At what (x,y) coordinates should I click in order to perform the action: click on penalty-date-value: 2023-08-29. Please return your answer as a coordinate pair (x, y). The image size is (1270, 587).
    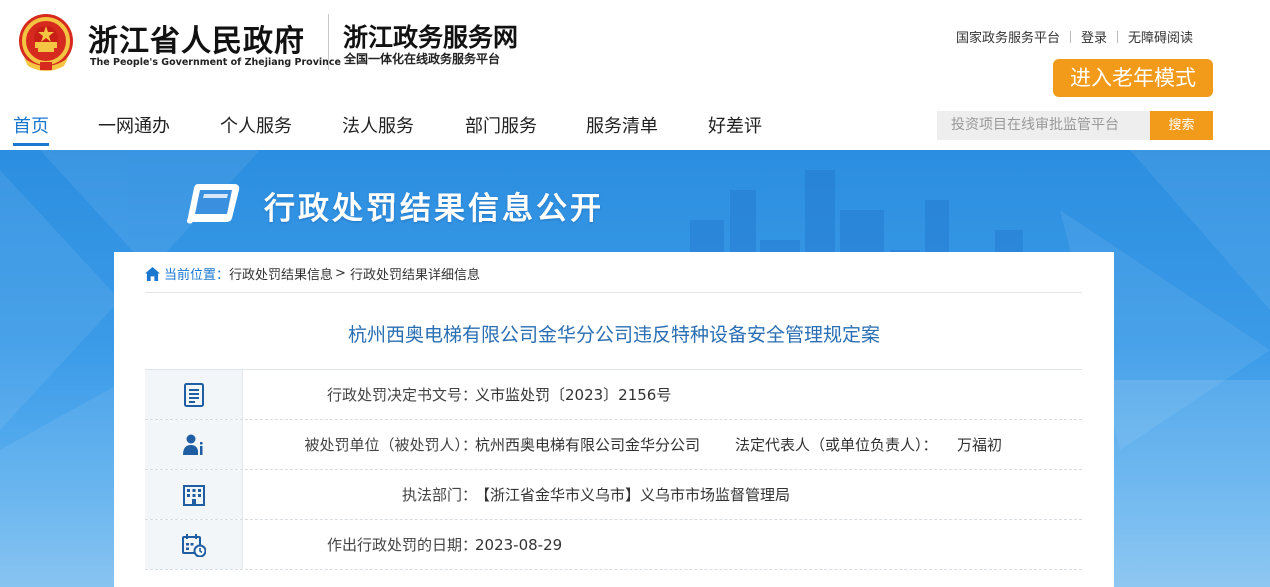
    Looking at the image, I should click on (519, 545).